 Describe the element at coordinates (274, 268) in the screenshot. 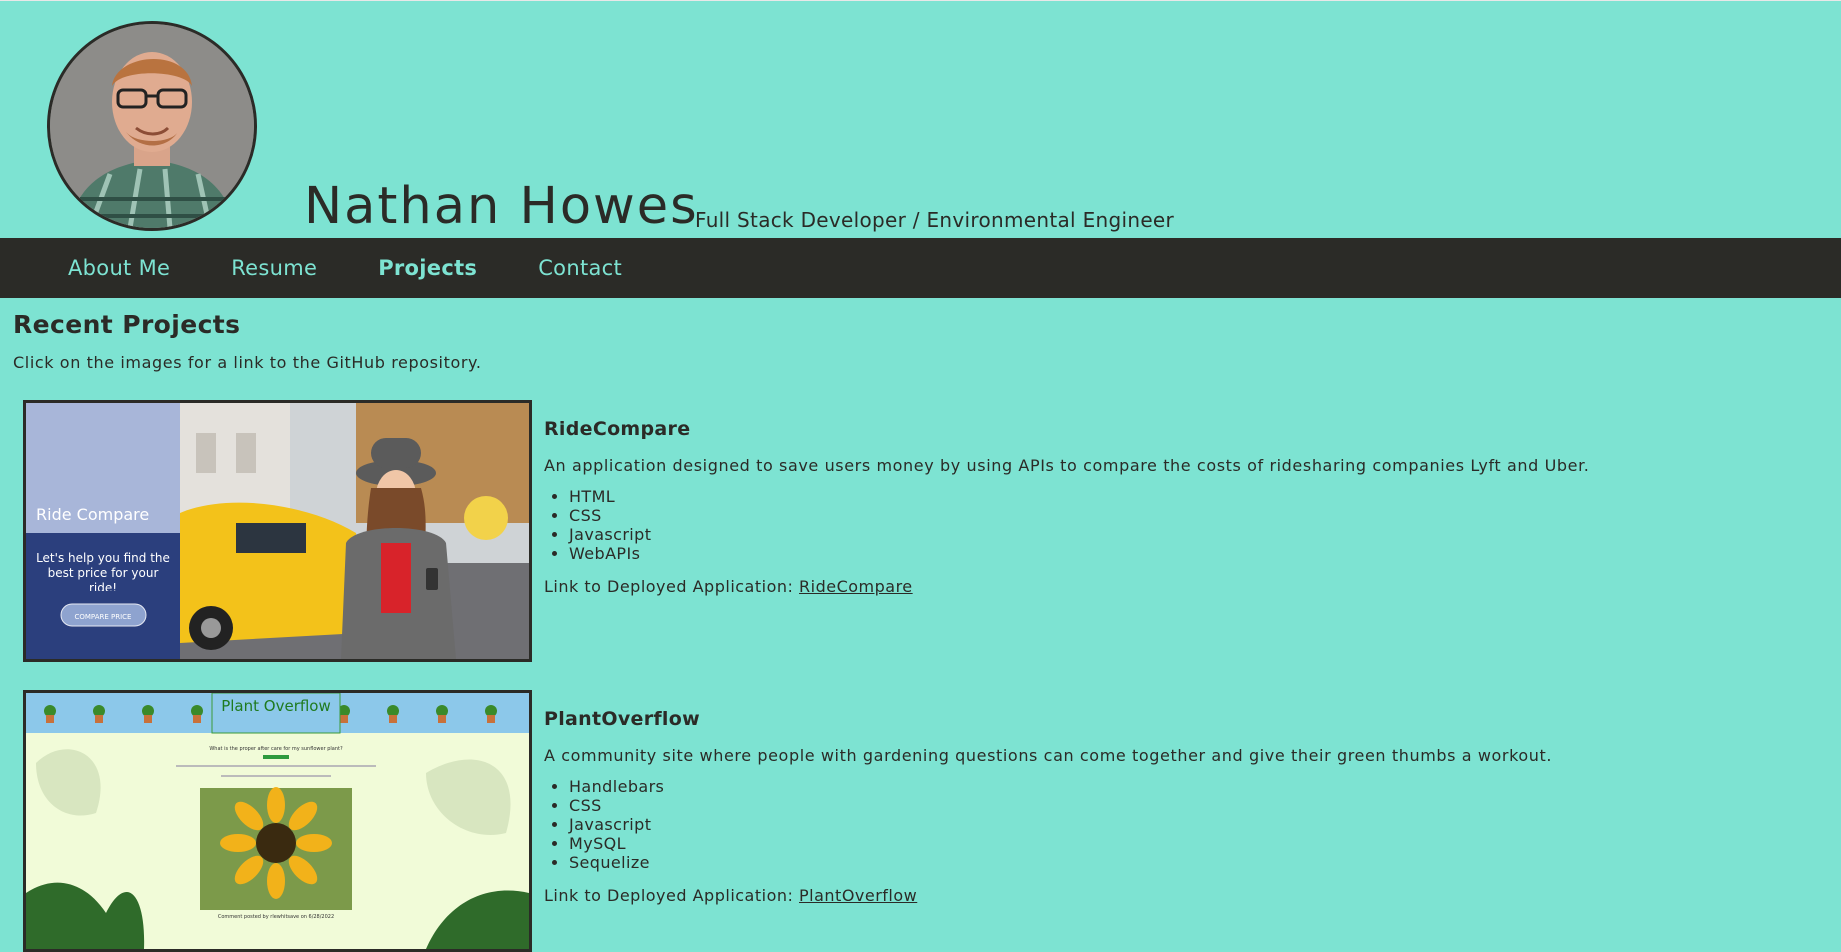

I see `nav-link-resume: Resume` at that location.